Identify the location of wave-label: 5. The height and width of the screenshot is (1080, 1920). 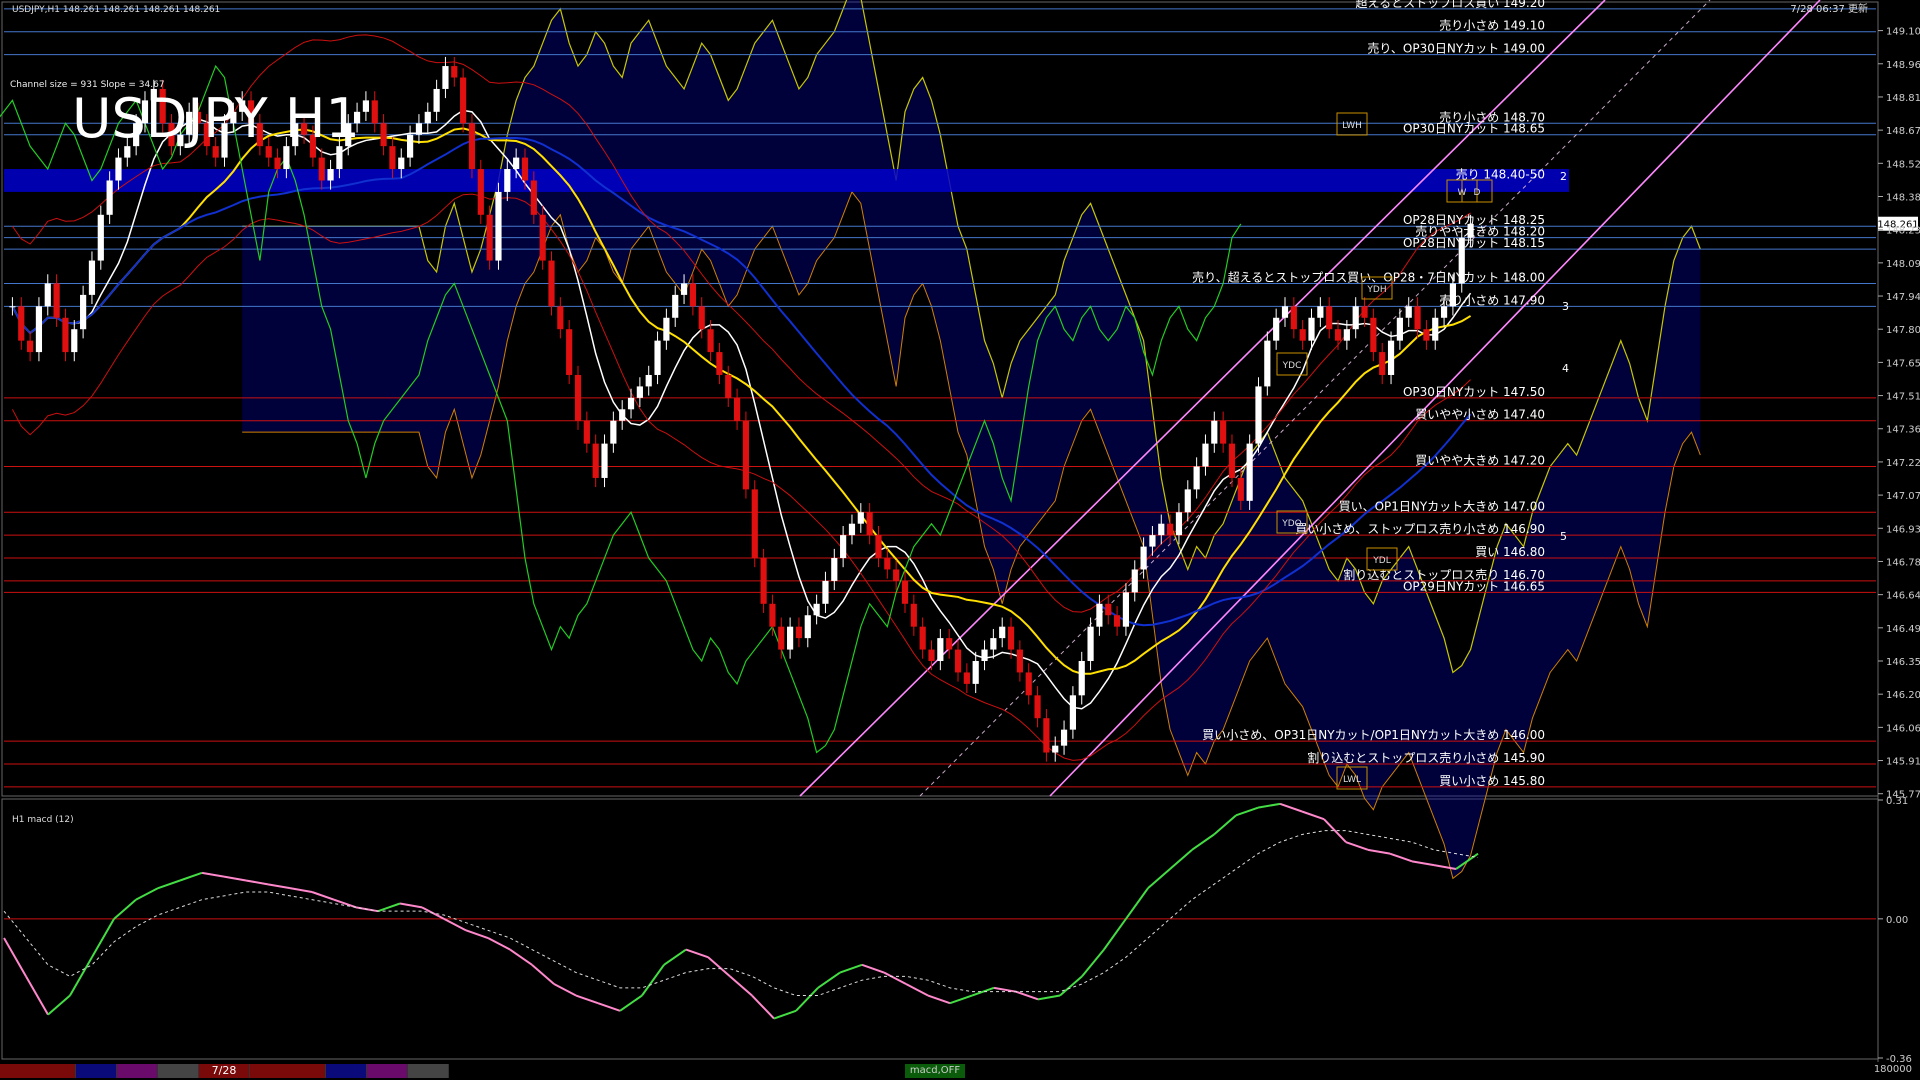
(1563, 536).